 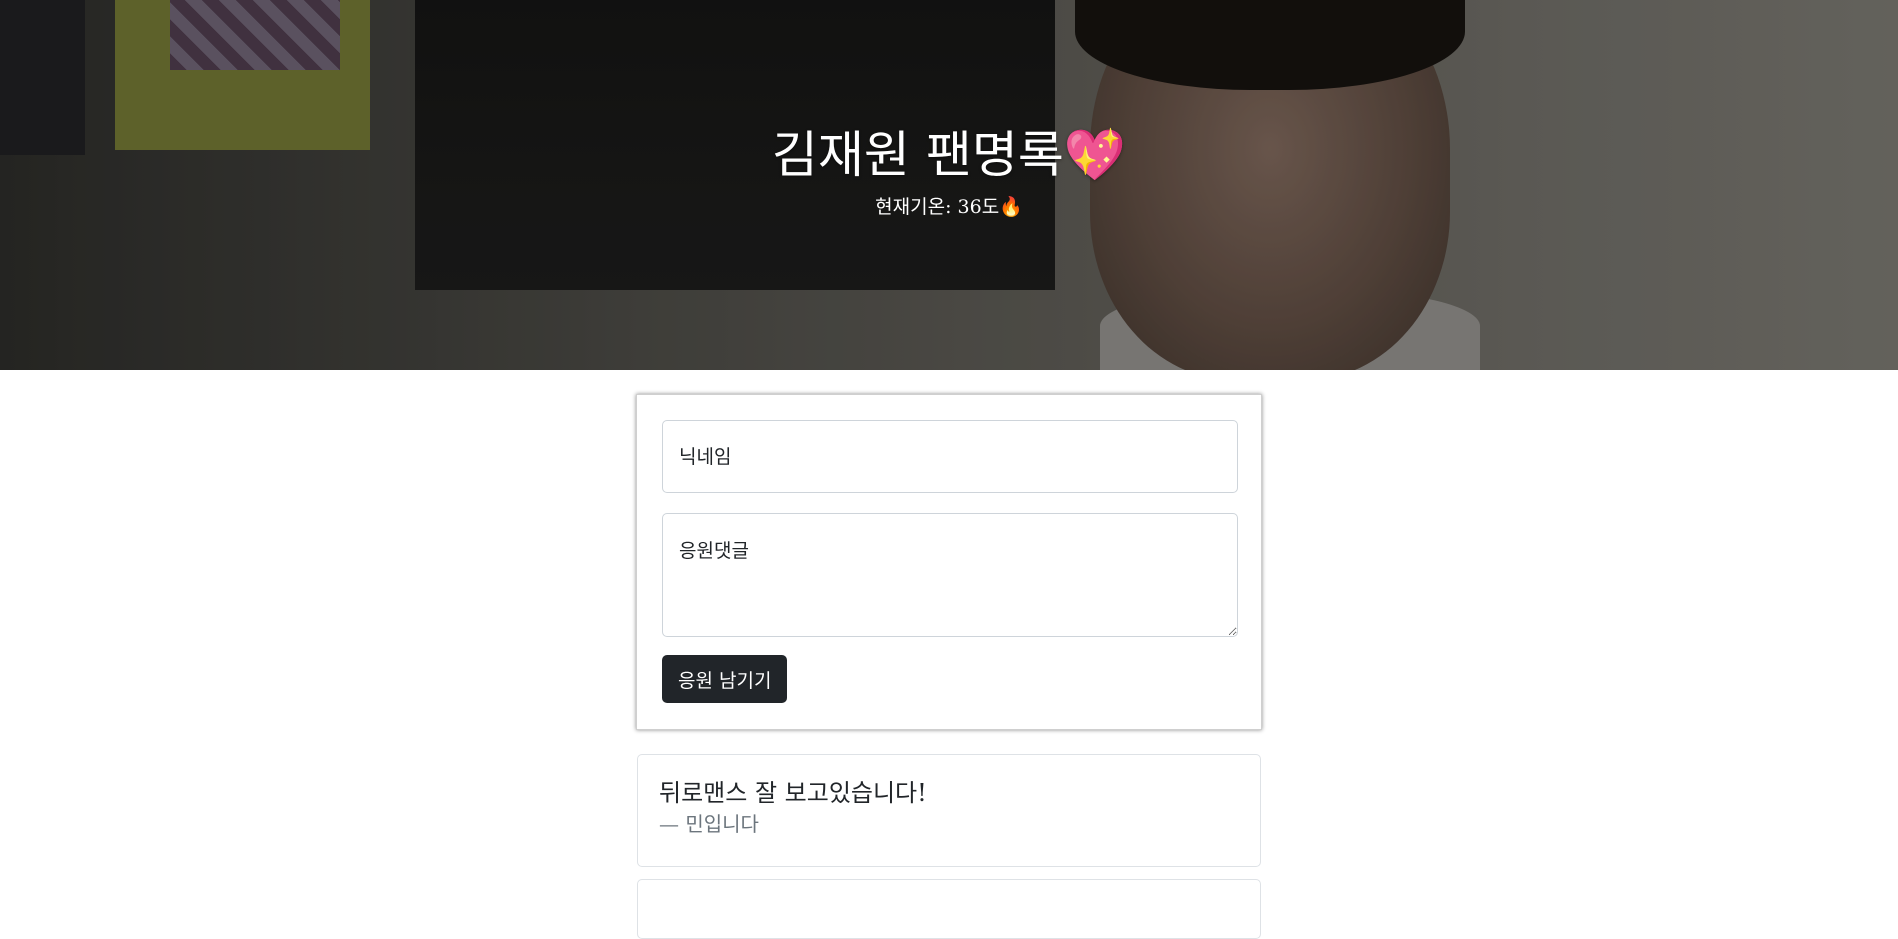 I want to click on nickname-input, so click(x=950, y=456).